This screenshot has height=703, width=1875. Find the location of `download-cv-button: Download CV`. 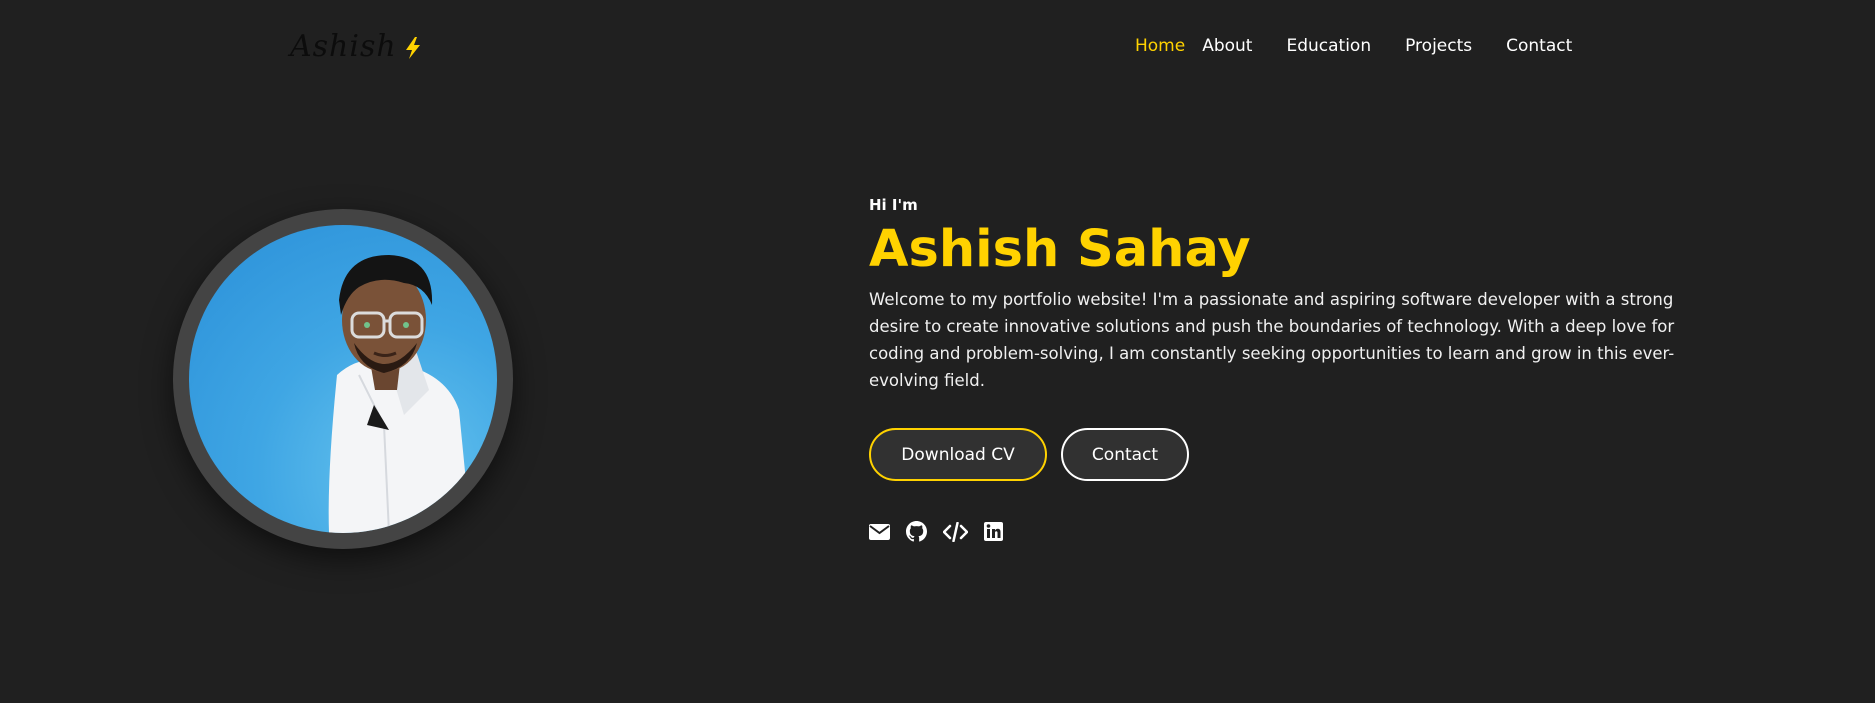

download-cv-button: Download CV is located at coordinates (958, 455).